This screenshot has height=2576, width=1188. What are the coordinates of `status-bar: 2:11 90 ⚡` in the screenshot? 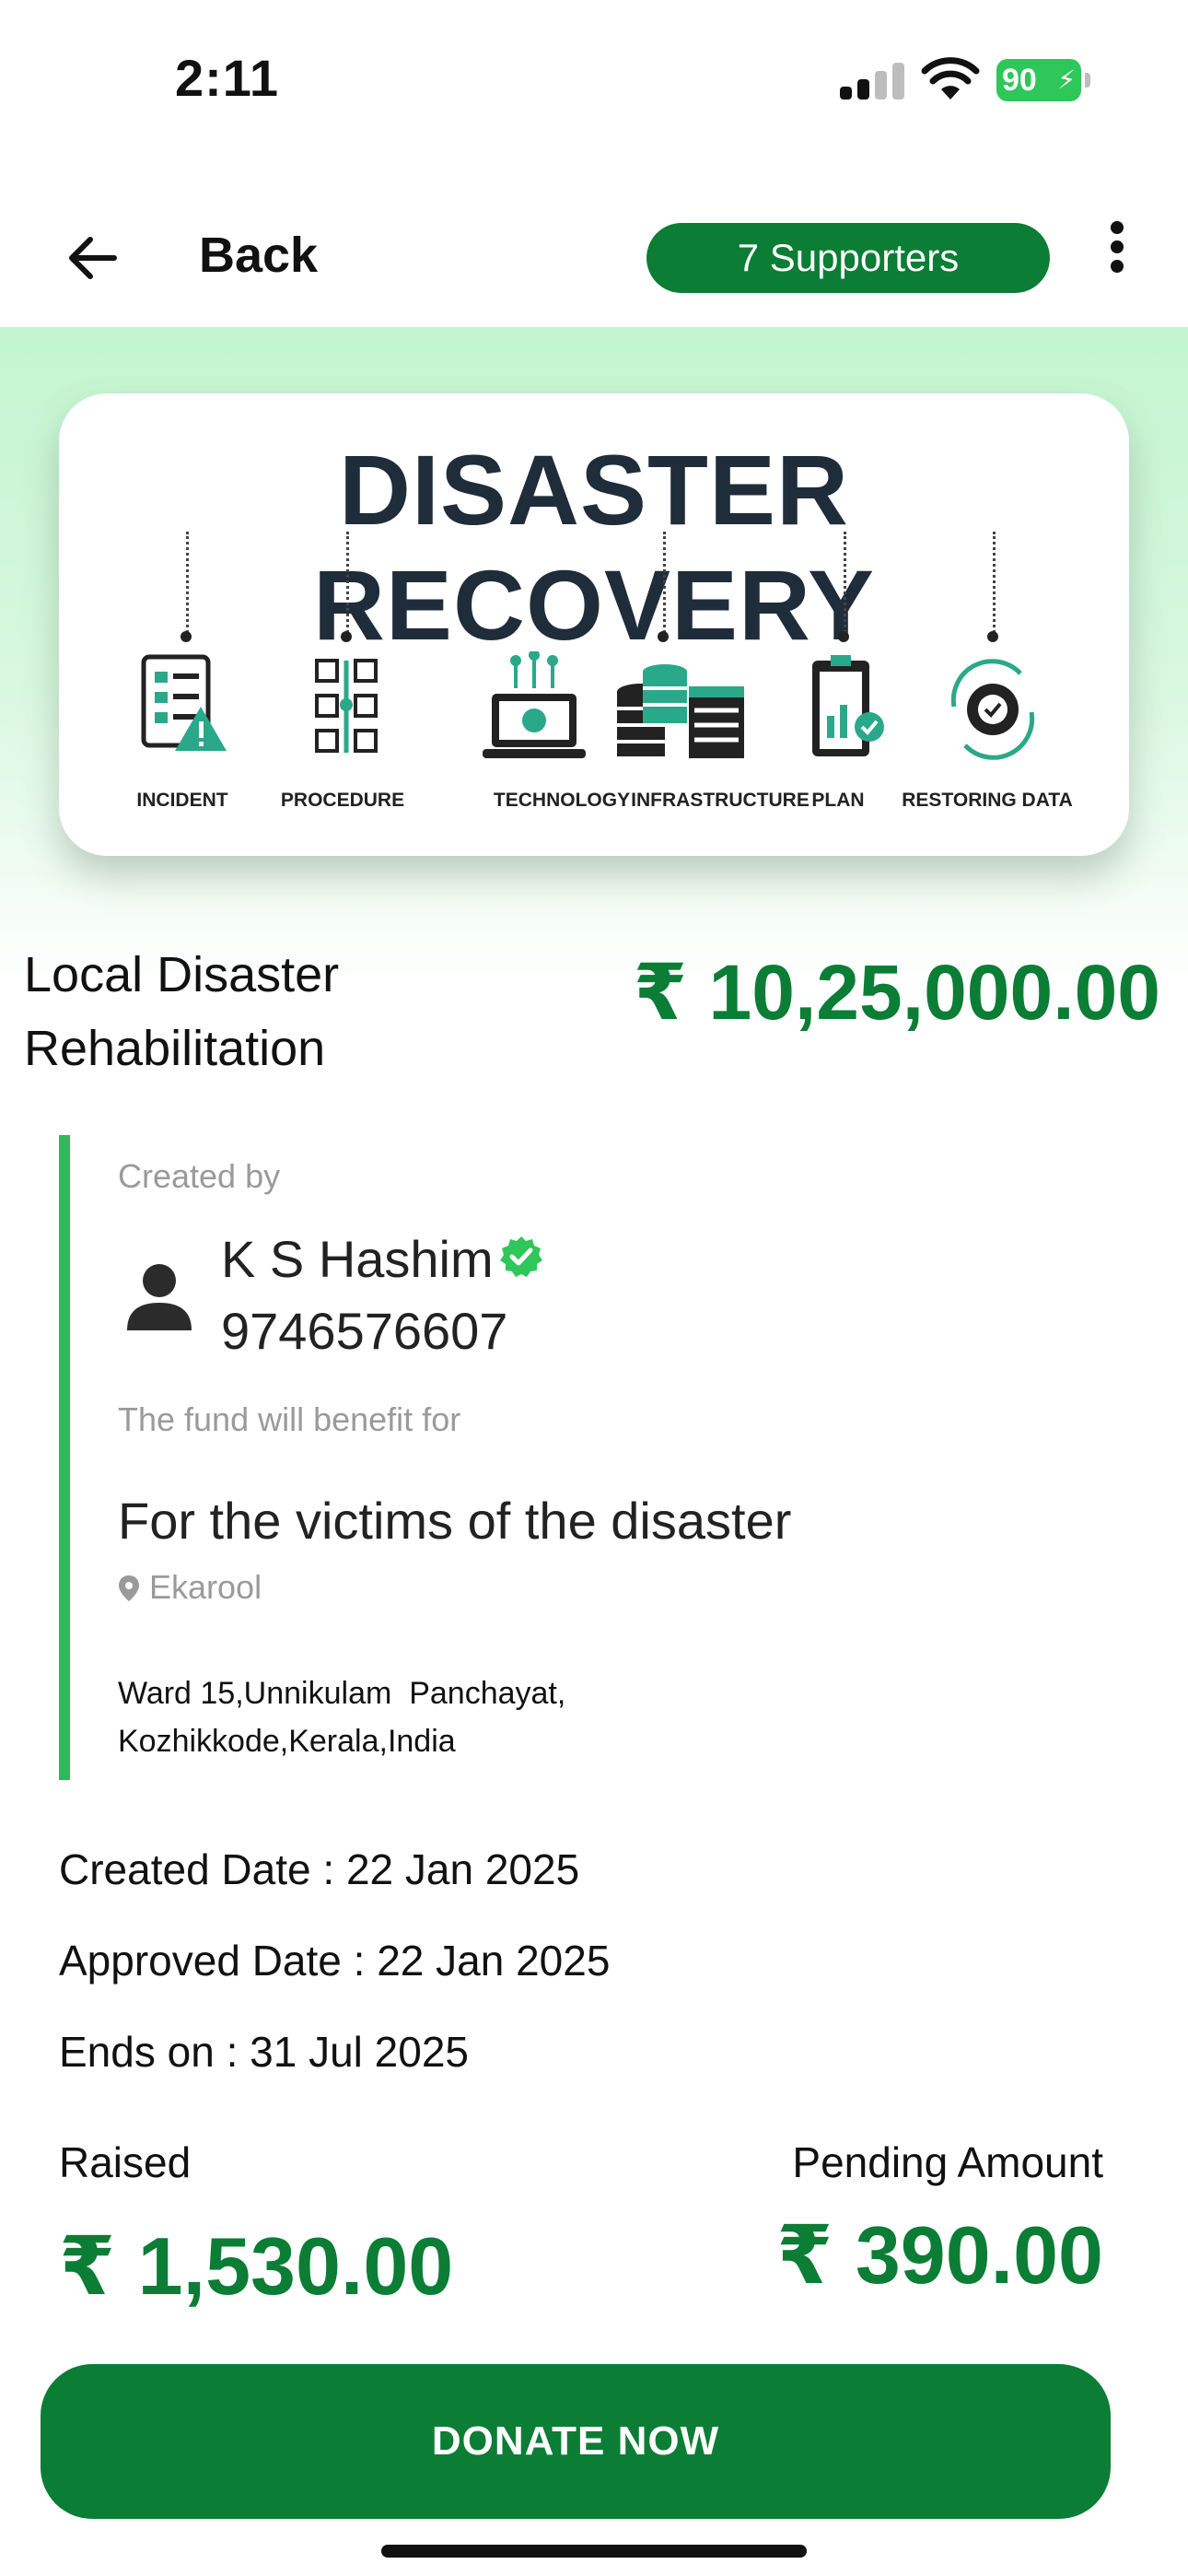 It's located at (594, 78).